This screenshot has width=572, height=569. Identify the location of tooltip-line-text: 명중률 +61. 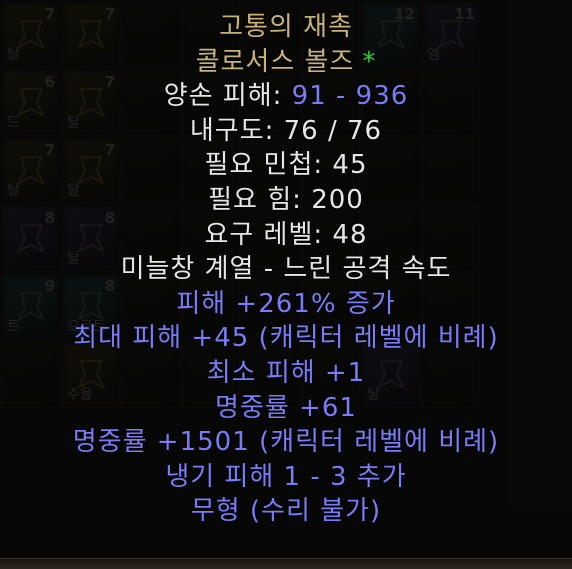
(286, 407).